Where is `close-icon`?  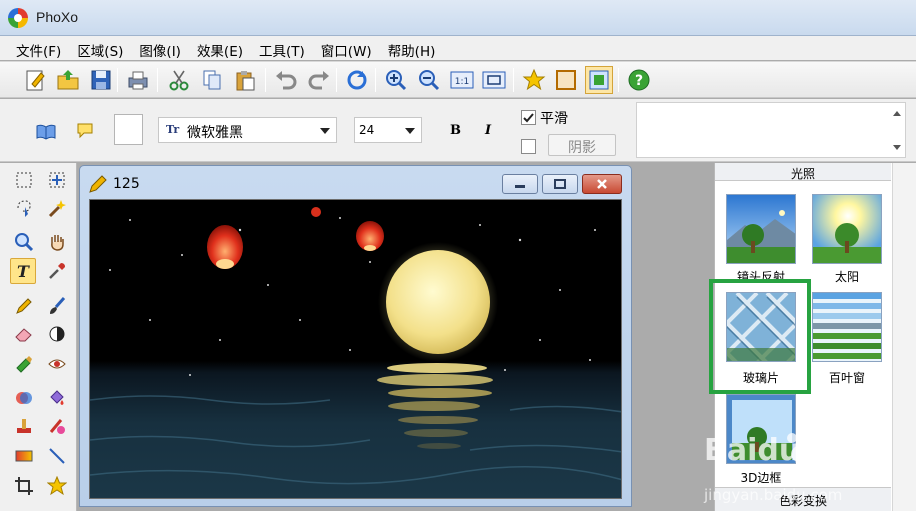 close-icon is located at coordinates (602, 184).